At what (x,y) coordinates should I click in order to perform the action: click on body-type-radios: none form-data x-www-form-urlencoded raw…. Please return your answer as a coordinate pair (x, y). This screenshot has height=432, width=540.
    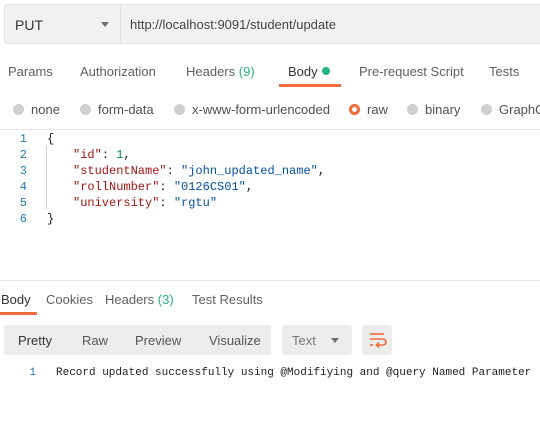
    Looking at the image, I should click on (270, 109).